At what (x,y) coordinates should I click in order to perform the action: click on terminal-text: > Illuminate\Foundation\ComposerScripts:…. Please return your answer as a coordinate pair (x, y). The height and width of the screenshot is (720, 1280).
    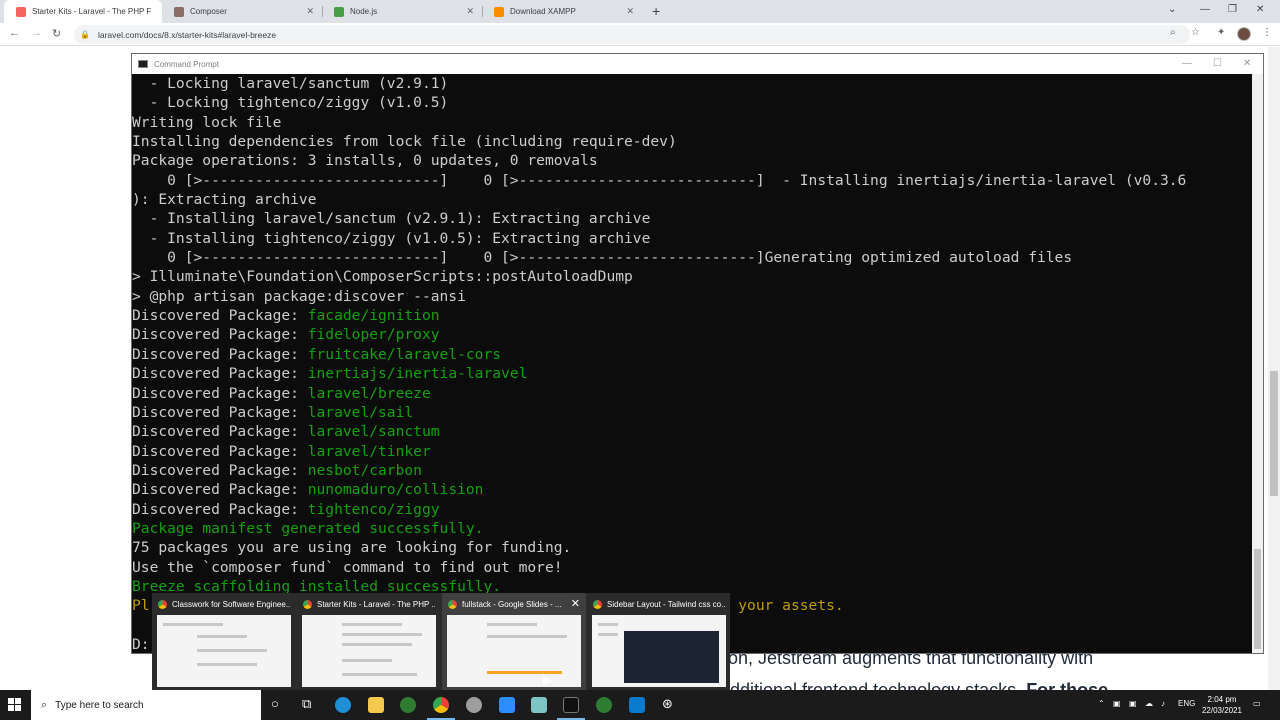
    Looking at the image, I should click on (382, 277).